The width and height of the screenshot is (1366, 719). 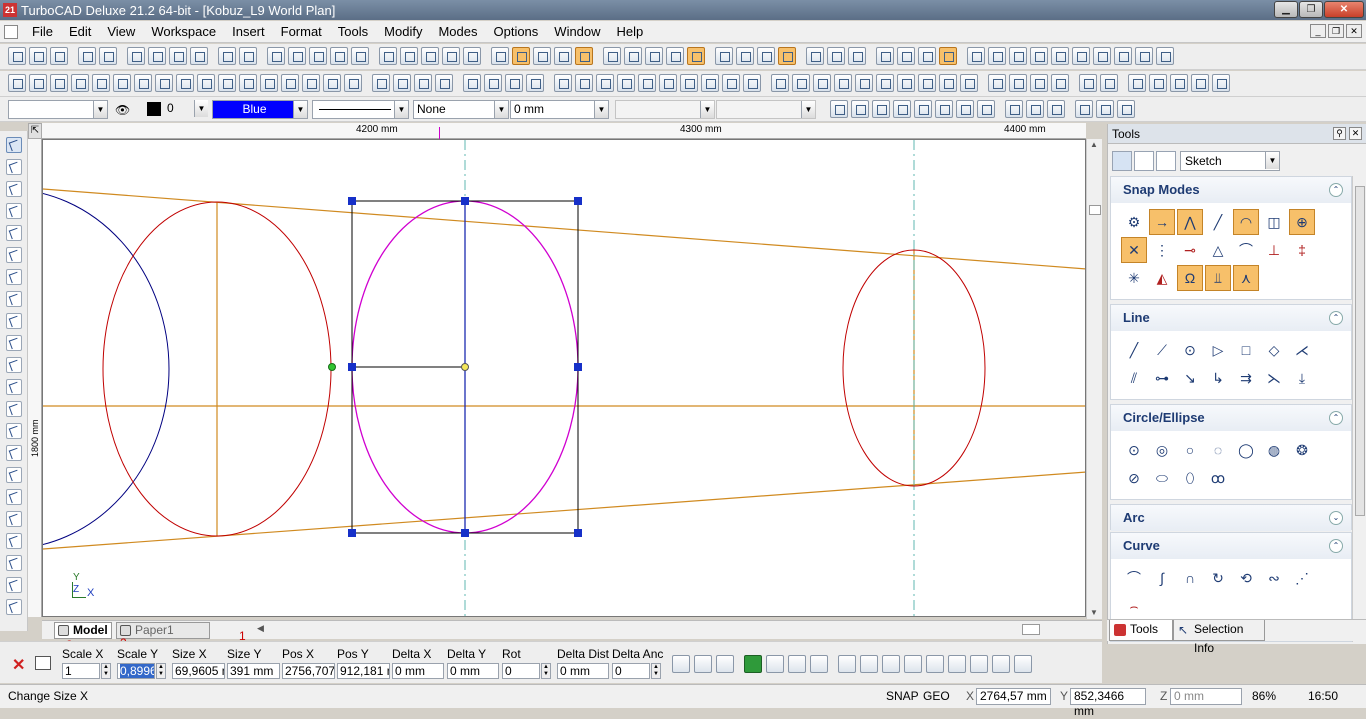 What do you see at coordinates (403, 32) in the screenshot?
I see `menu-modify: Modify` at bounding box center [403, 32].